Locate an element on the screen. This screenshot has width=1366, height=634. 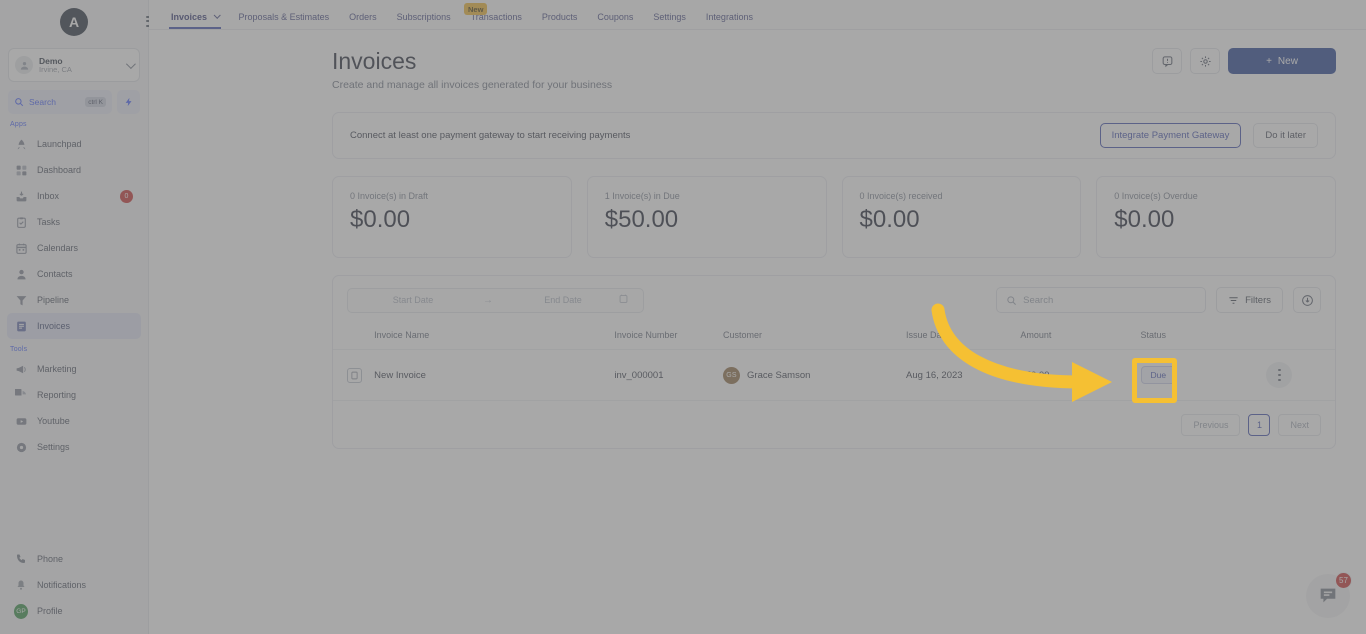
sidebar-item-inbox: Inbox 0 is located at coordinates (74, 196).